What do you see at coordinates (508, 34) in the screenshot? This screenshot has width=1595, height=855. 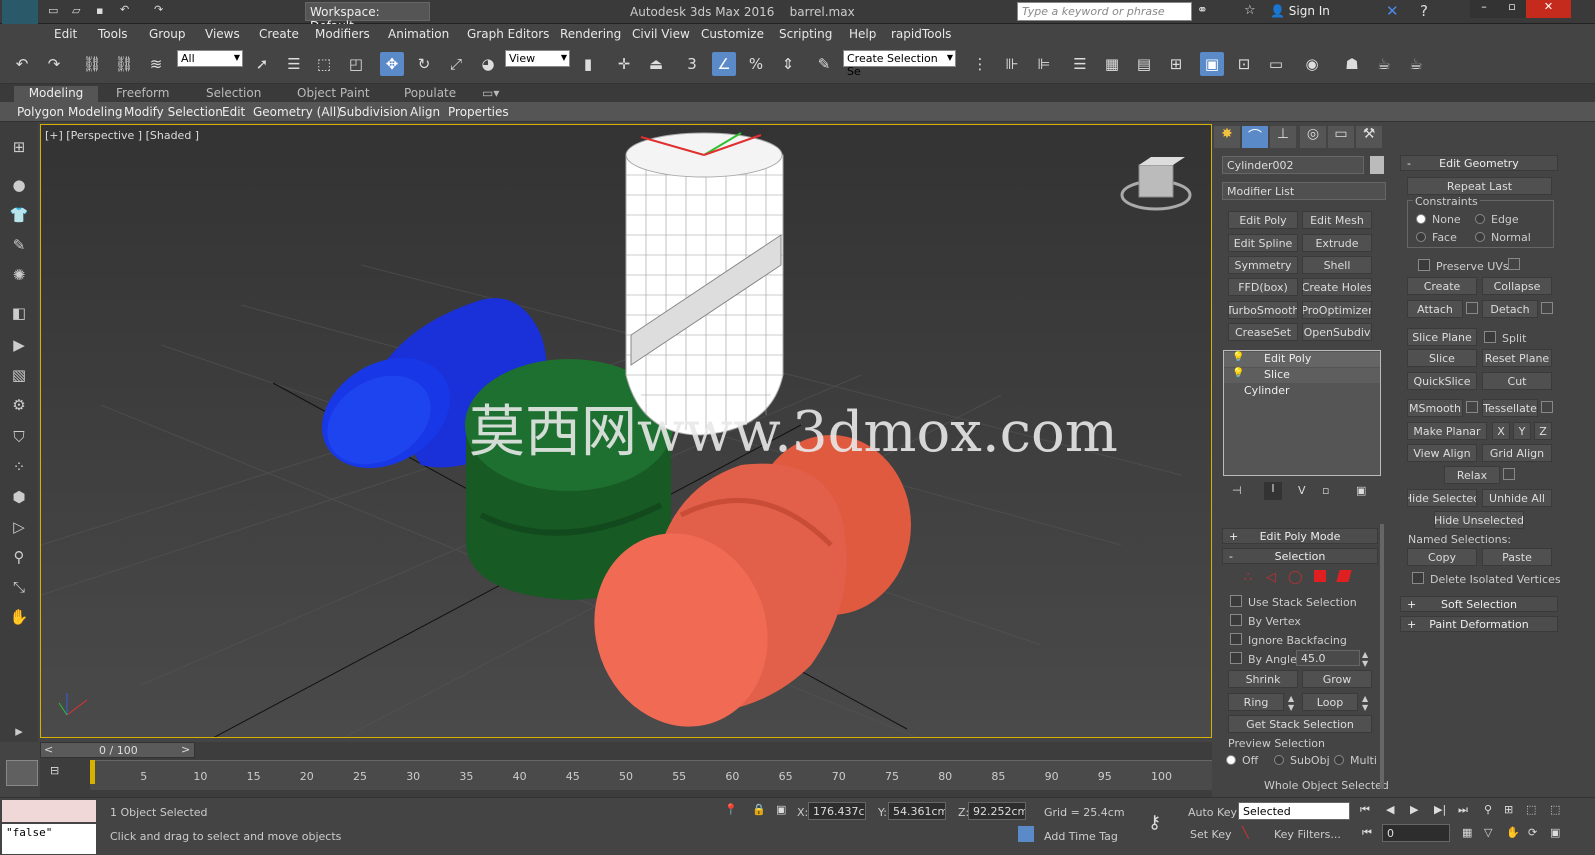 I see `menu-graph-editors: Graph Editors` at bounding box center [508, 34].